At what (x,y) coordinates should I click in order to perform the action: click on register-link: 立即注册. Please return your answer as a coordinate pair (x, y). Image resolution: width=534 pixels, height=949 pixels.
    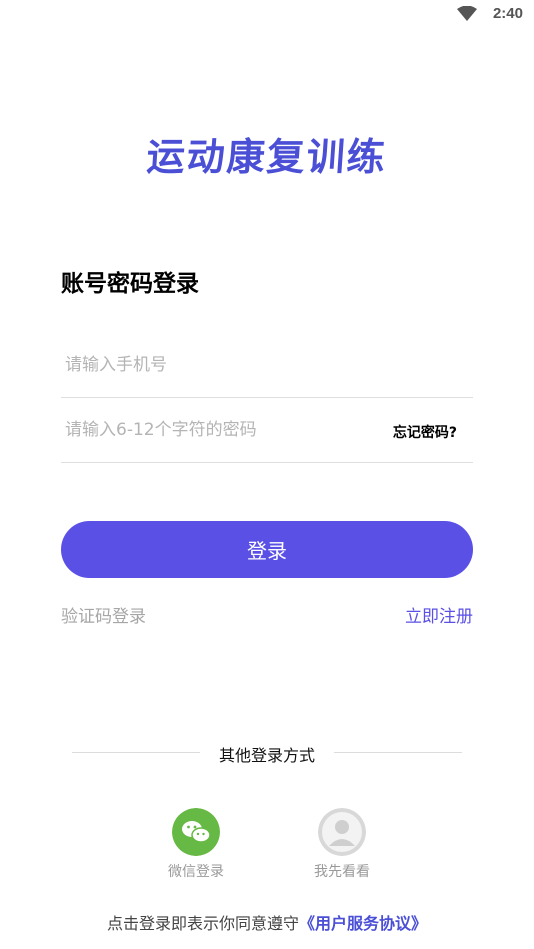
    Looking at the image, I should click on (439, 614).